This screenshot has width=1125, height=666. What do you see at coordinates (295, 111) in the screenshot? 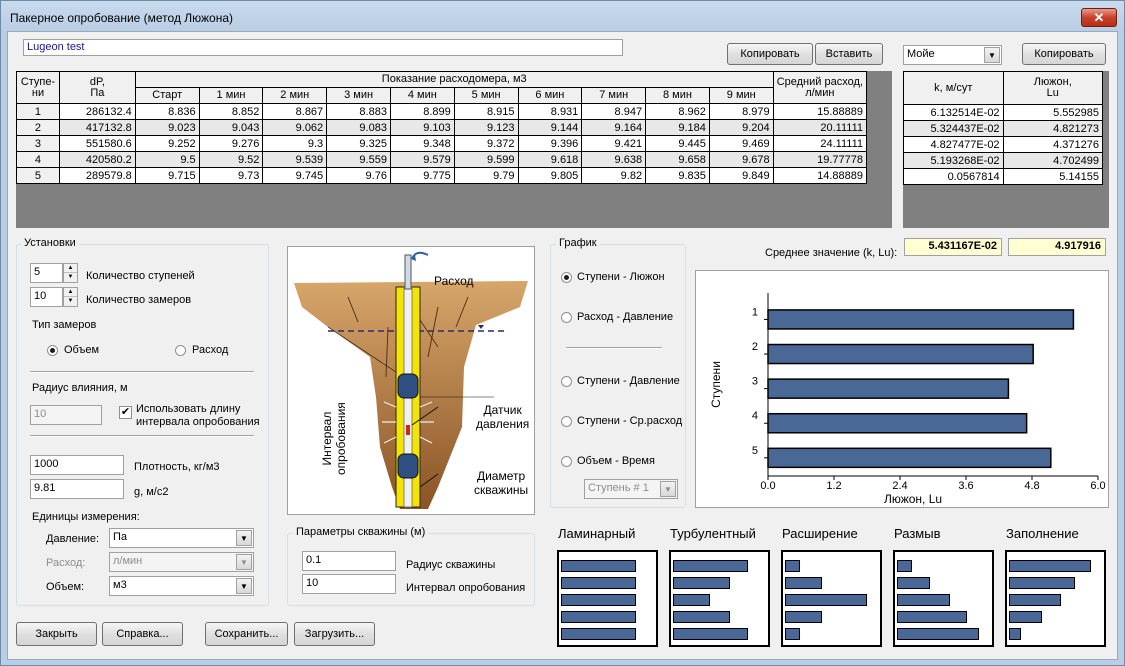
I see `table-cell: 8.867` at bounding box center [295, 111].